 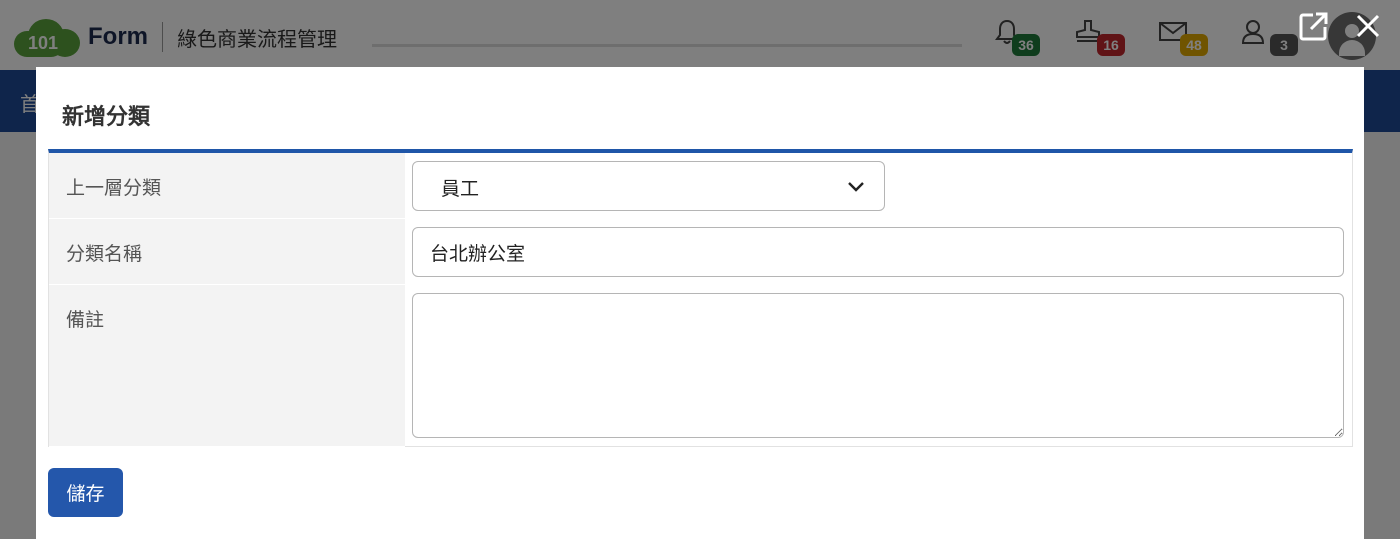 I want to click on close-icon, so click(x=1368, y=26).